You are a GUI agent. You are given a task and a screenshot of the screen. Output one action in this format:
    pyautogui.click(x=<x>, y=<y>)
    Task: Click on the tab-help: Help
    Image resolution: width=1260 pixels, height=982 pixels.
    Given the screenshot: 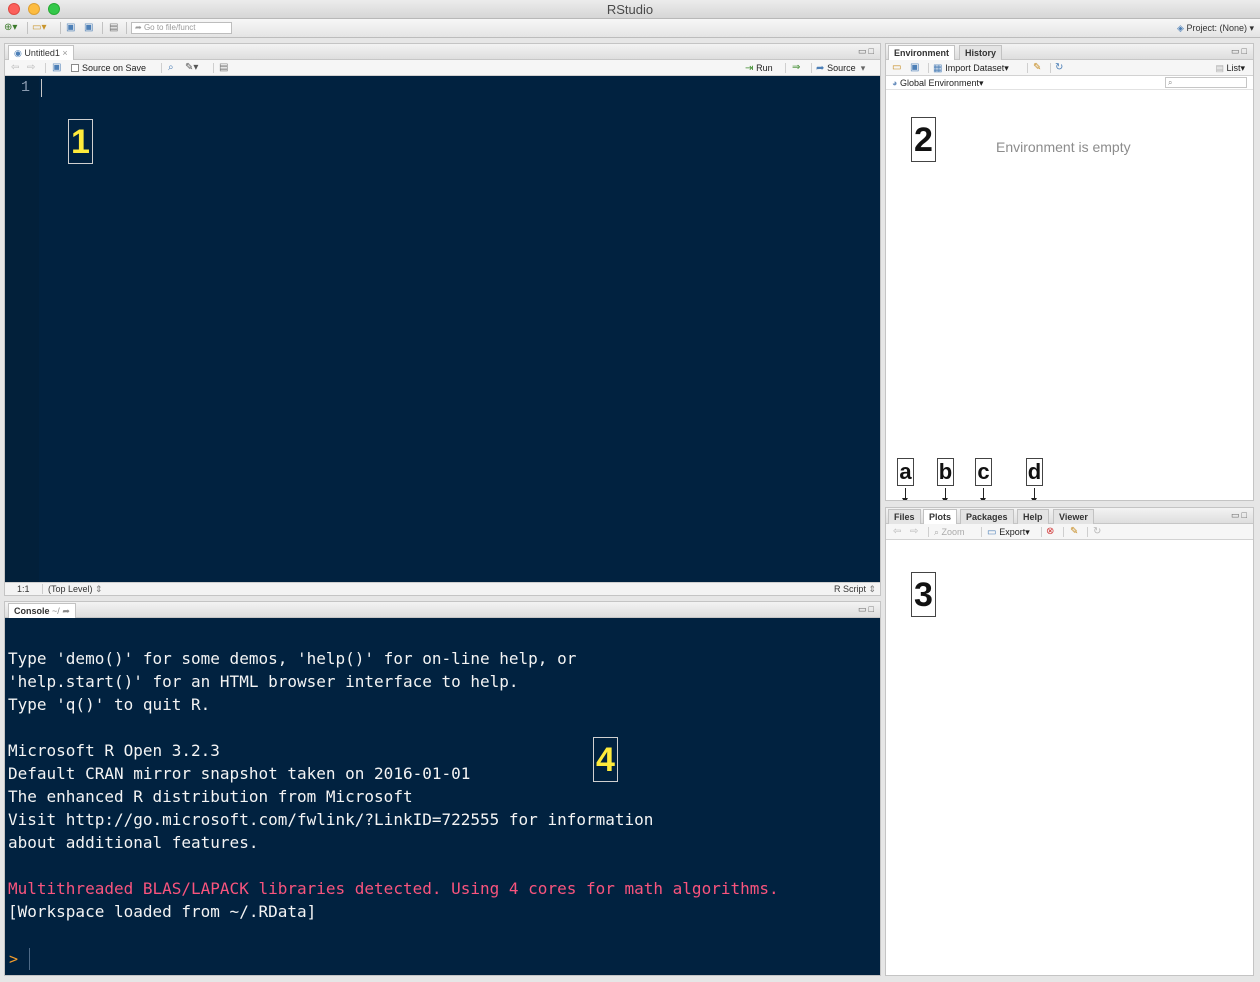 What is the action you would take?
    pyautogui.click(x=1033, y=516)
    